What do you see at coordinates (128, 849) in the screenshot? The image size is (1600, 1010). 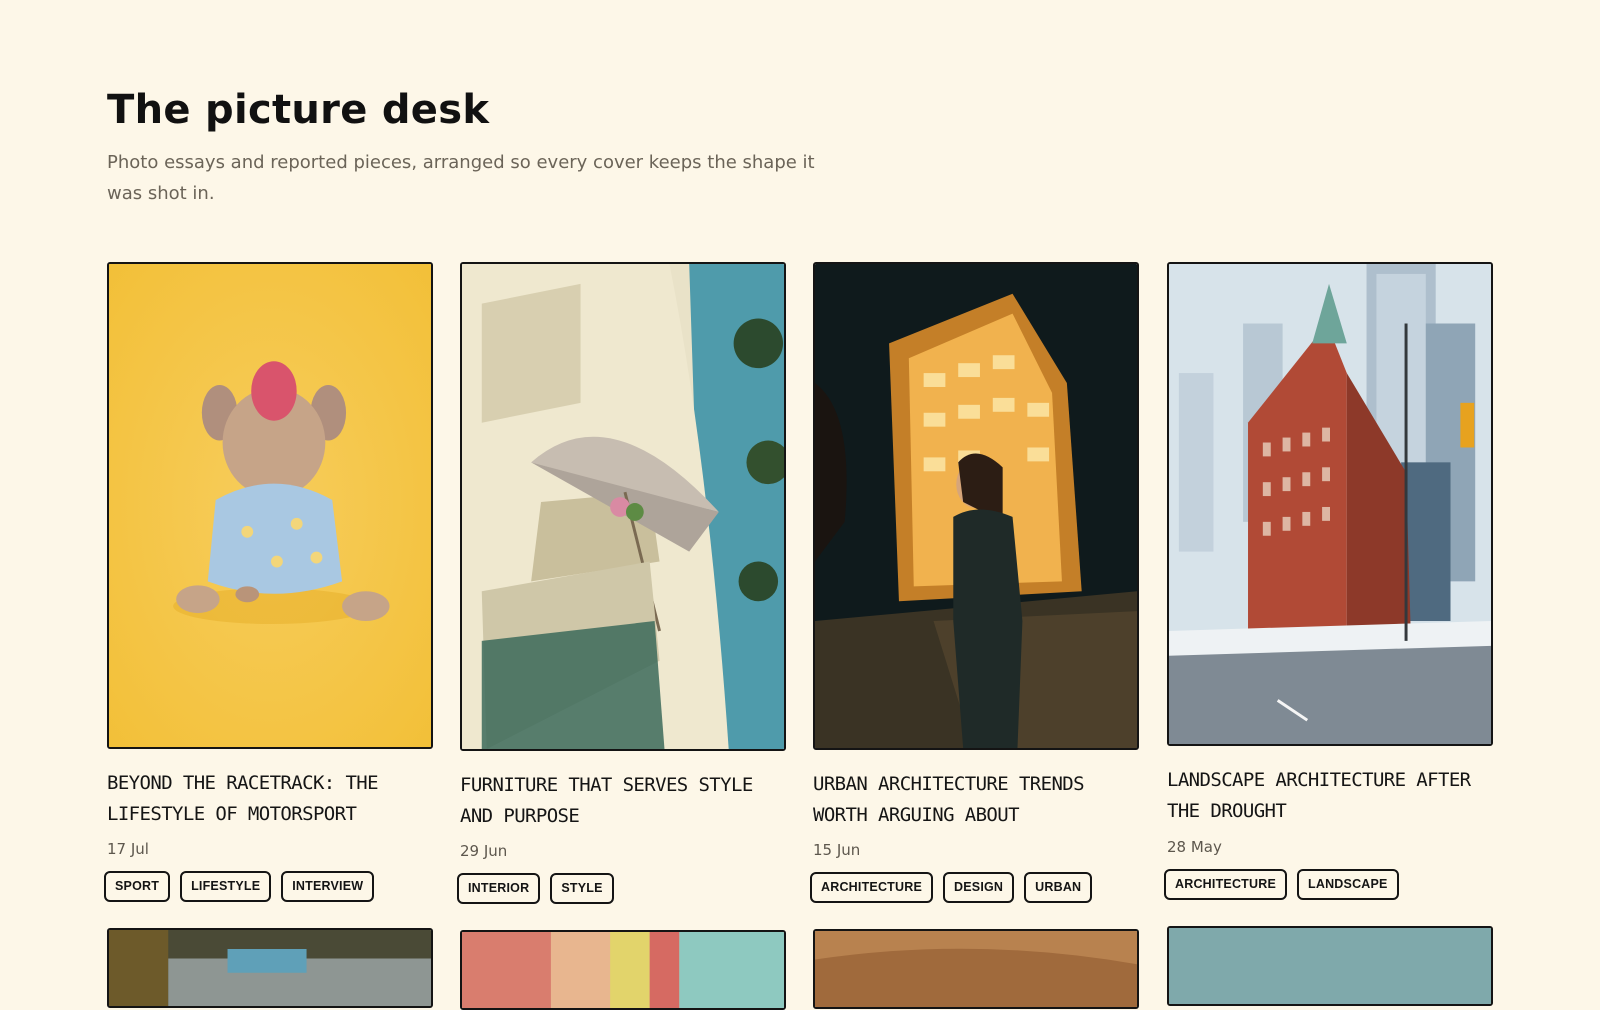 I see `article-date: 17 Jul` at bounding box center [128, 849].